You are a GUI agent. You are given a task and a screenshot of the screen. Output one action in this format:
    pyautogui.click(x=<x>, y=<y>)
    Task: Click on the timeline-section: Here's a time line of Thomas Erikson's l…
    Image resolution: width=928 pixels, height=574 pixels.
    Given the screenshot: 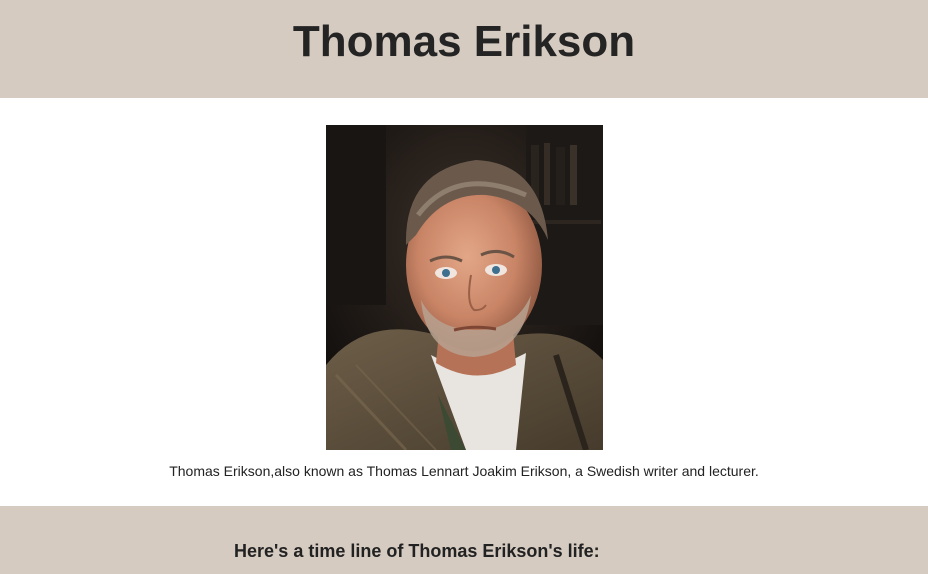 What is the action you would take?
    pyautogui.click(x=464, y=540)
    